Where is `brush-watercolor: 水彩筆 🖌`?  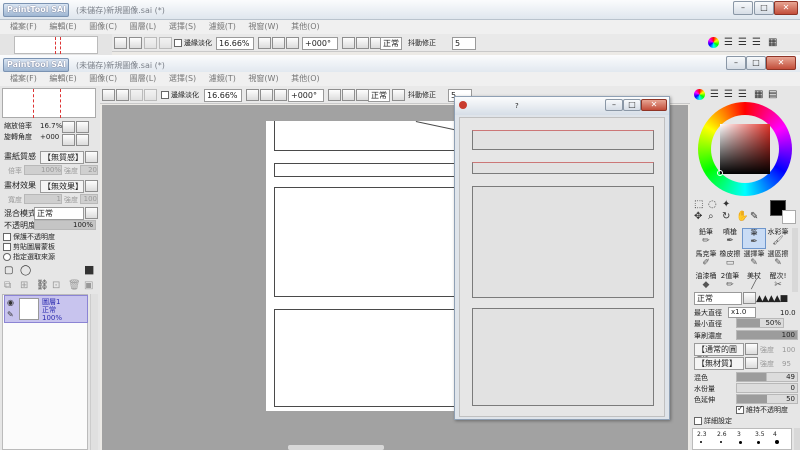 brush-watercolor: 水彩筆 🖌 is located at coordinates (778, 238).